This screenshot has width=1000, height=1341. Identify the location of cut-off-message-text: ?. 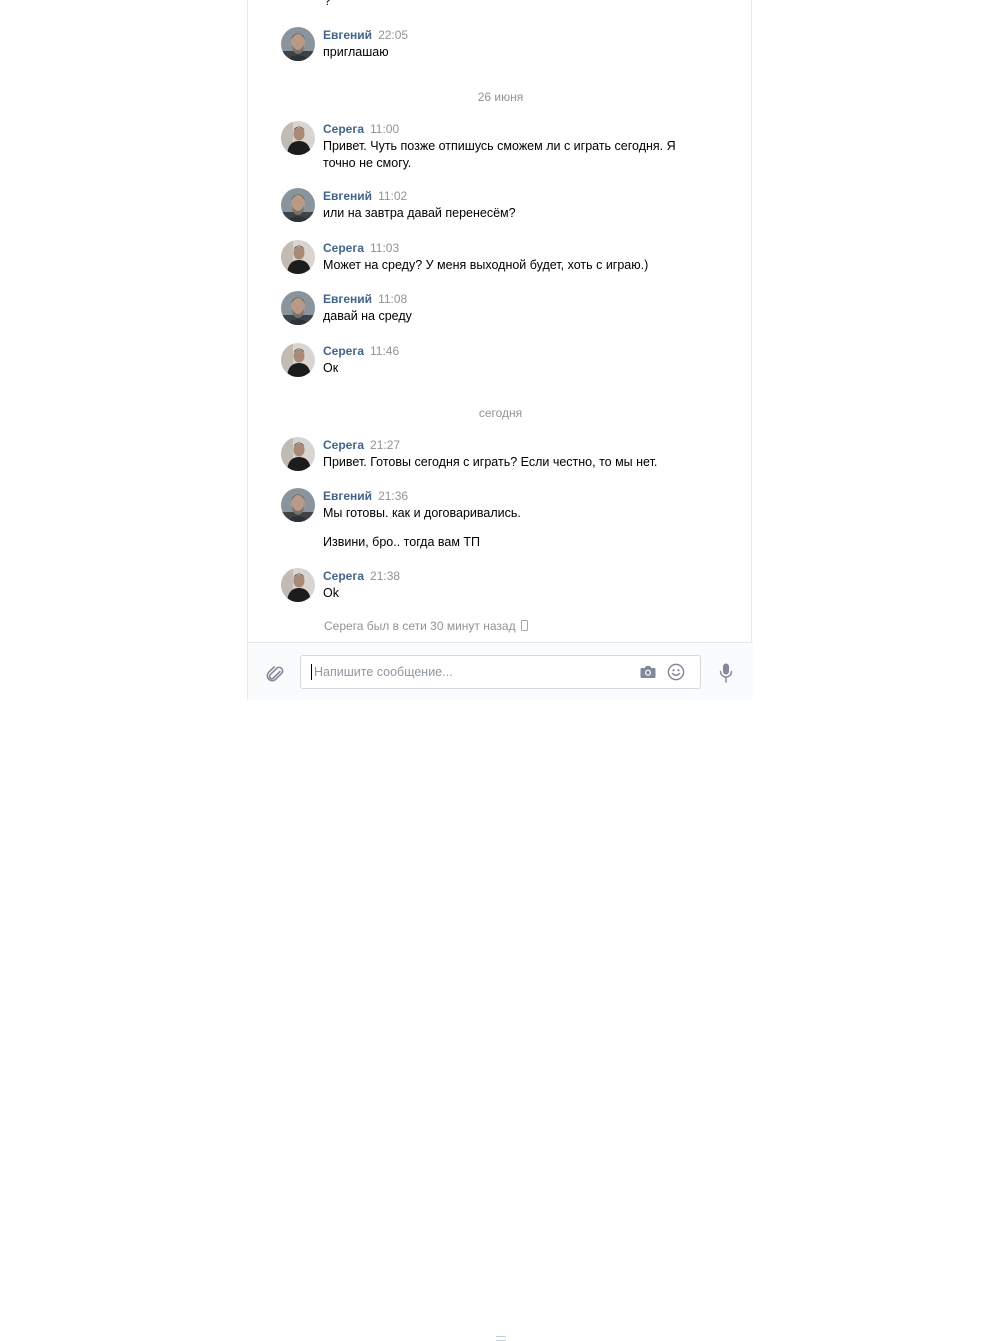
(327, 4).